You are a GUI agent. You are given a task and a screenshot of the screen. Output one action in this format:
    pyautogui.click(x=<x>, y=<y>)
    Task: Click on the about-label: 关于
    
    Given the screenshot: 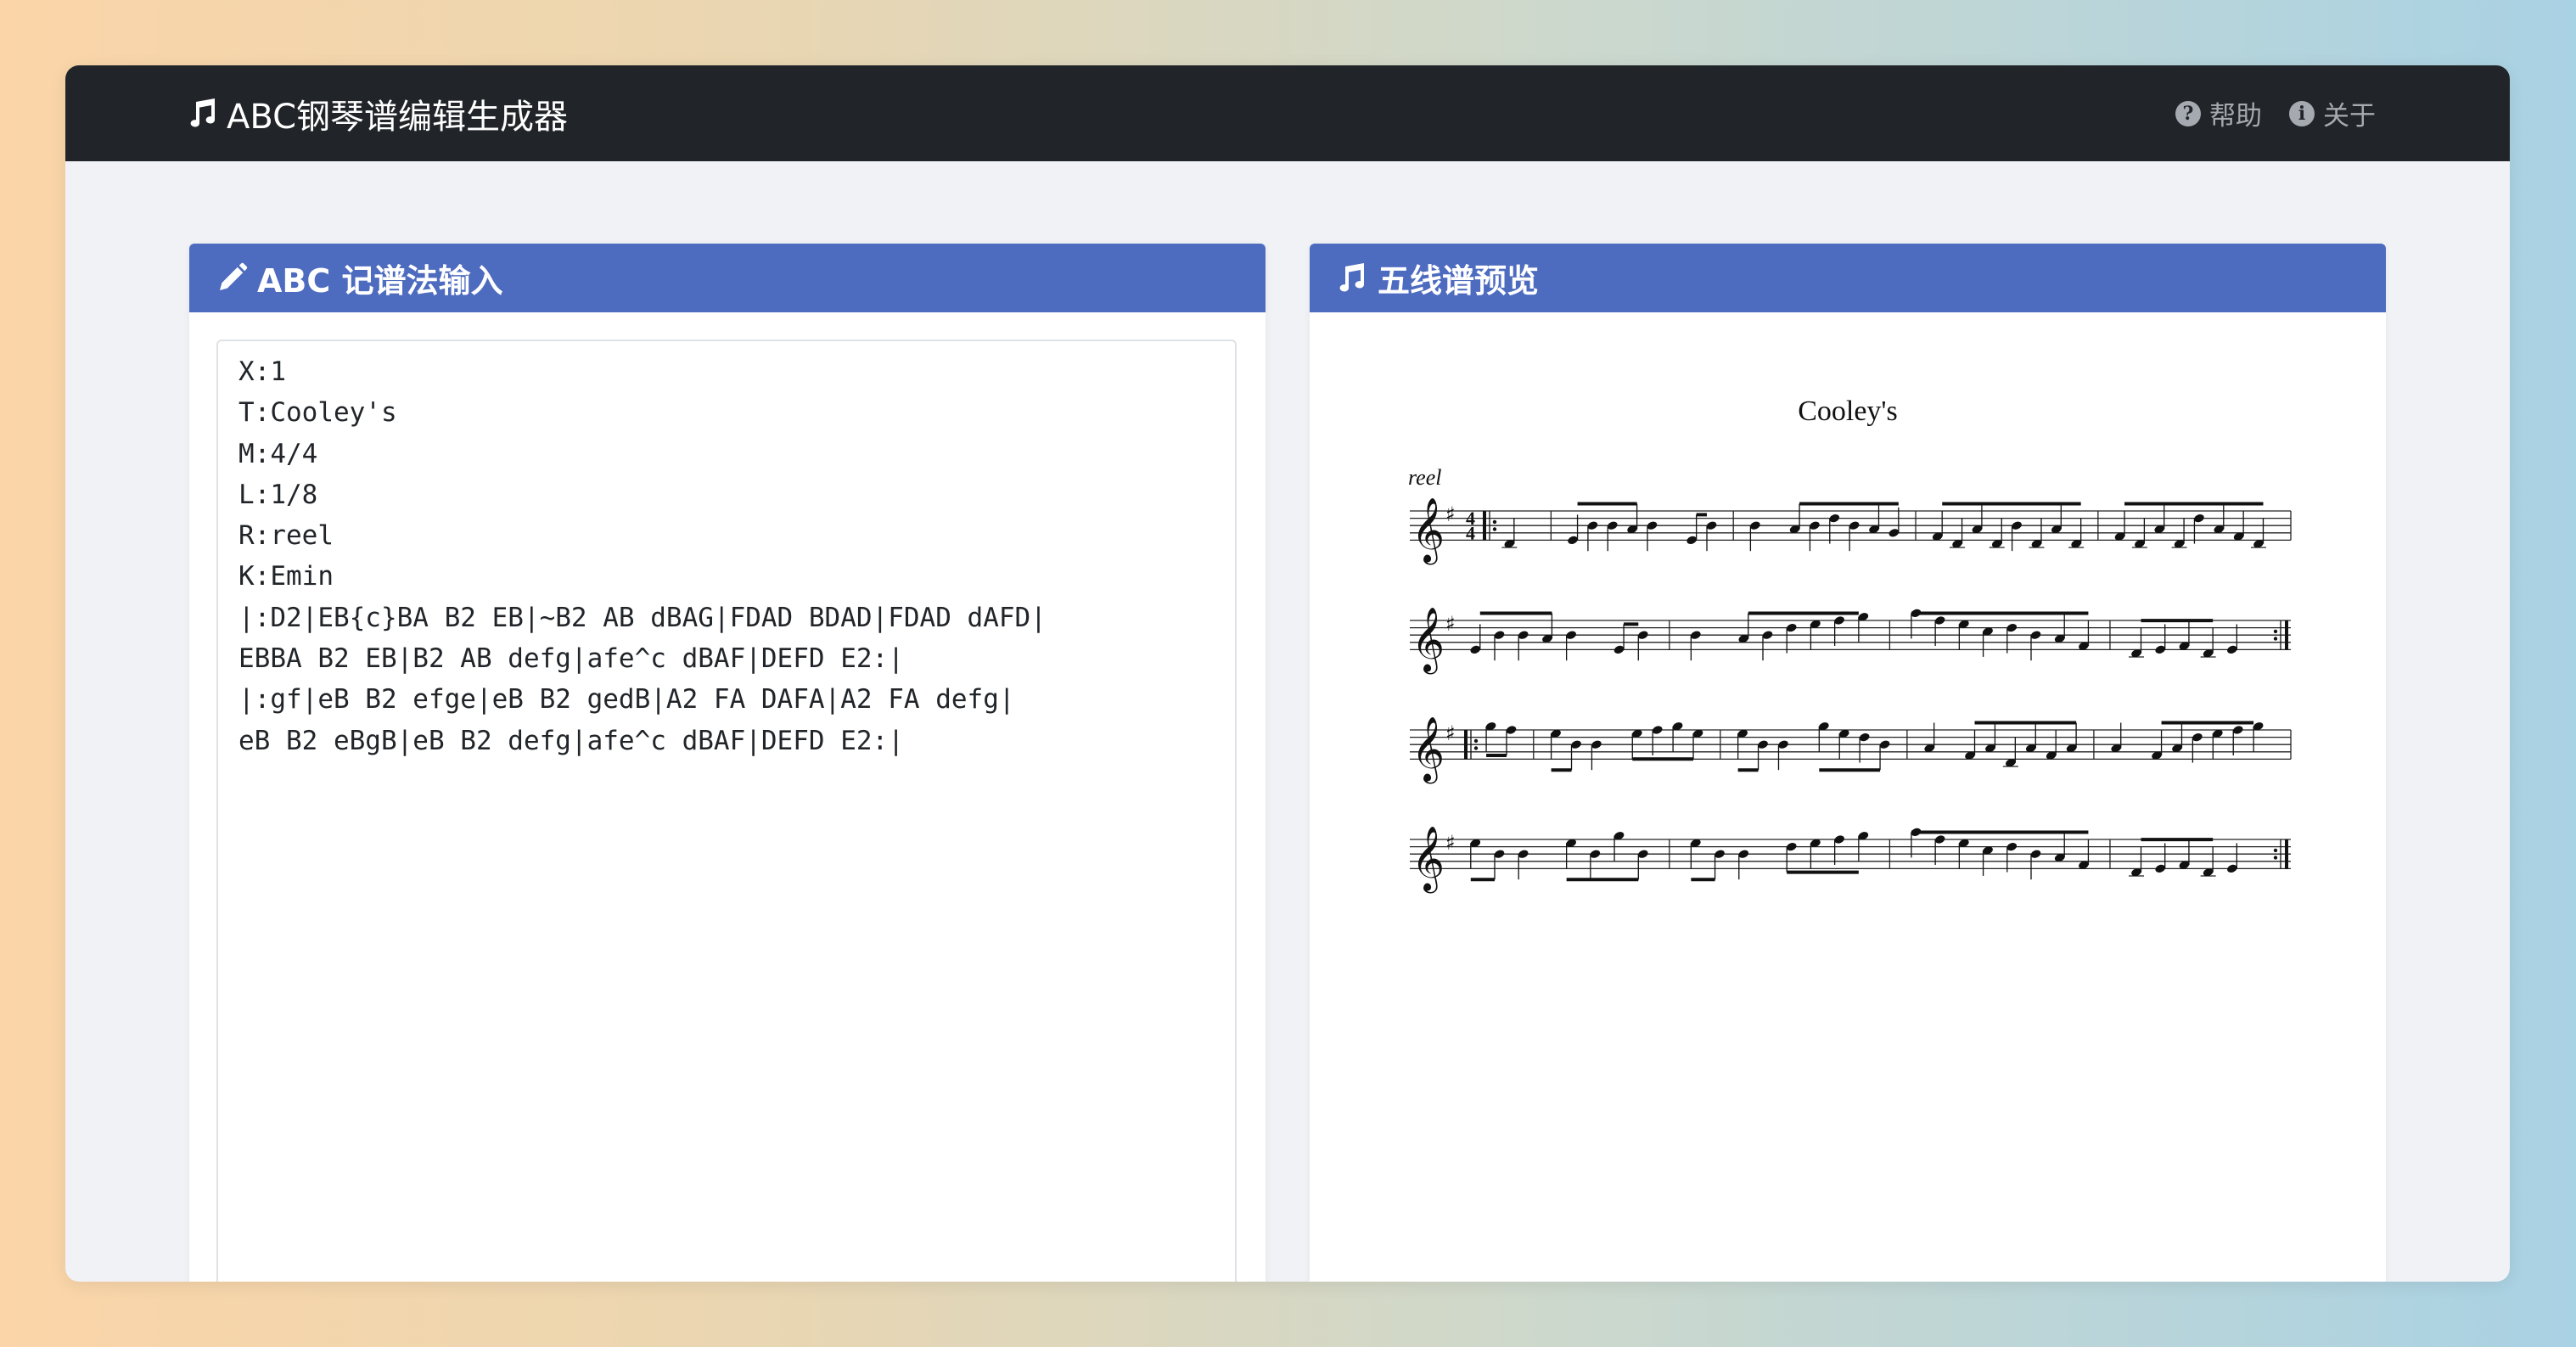 What is the action you would take?
    pyautogui.click(x=2349, y=116)
    